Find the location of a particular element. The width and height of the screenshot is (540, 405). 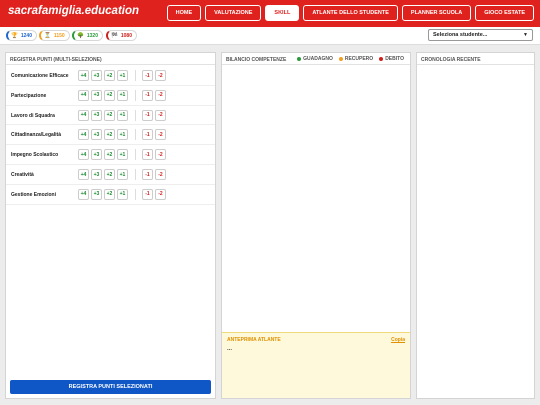

legend-item-recovery: RECUPERO is located at coordinates (355, 59).